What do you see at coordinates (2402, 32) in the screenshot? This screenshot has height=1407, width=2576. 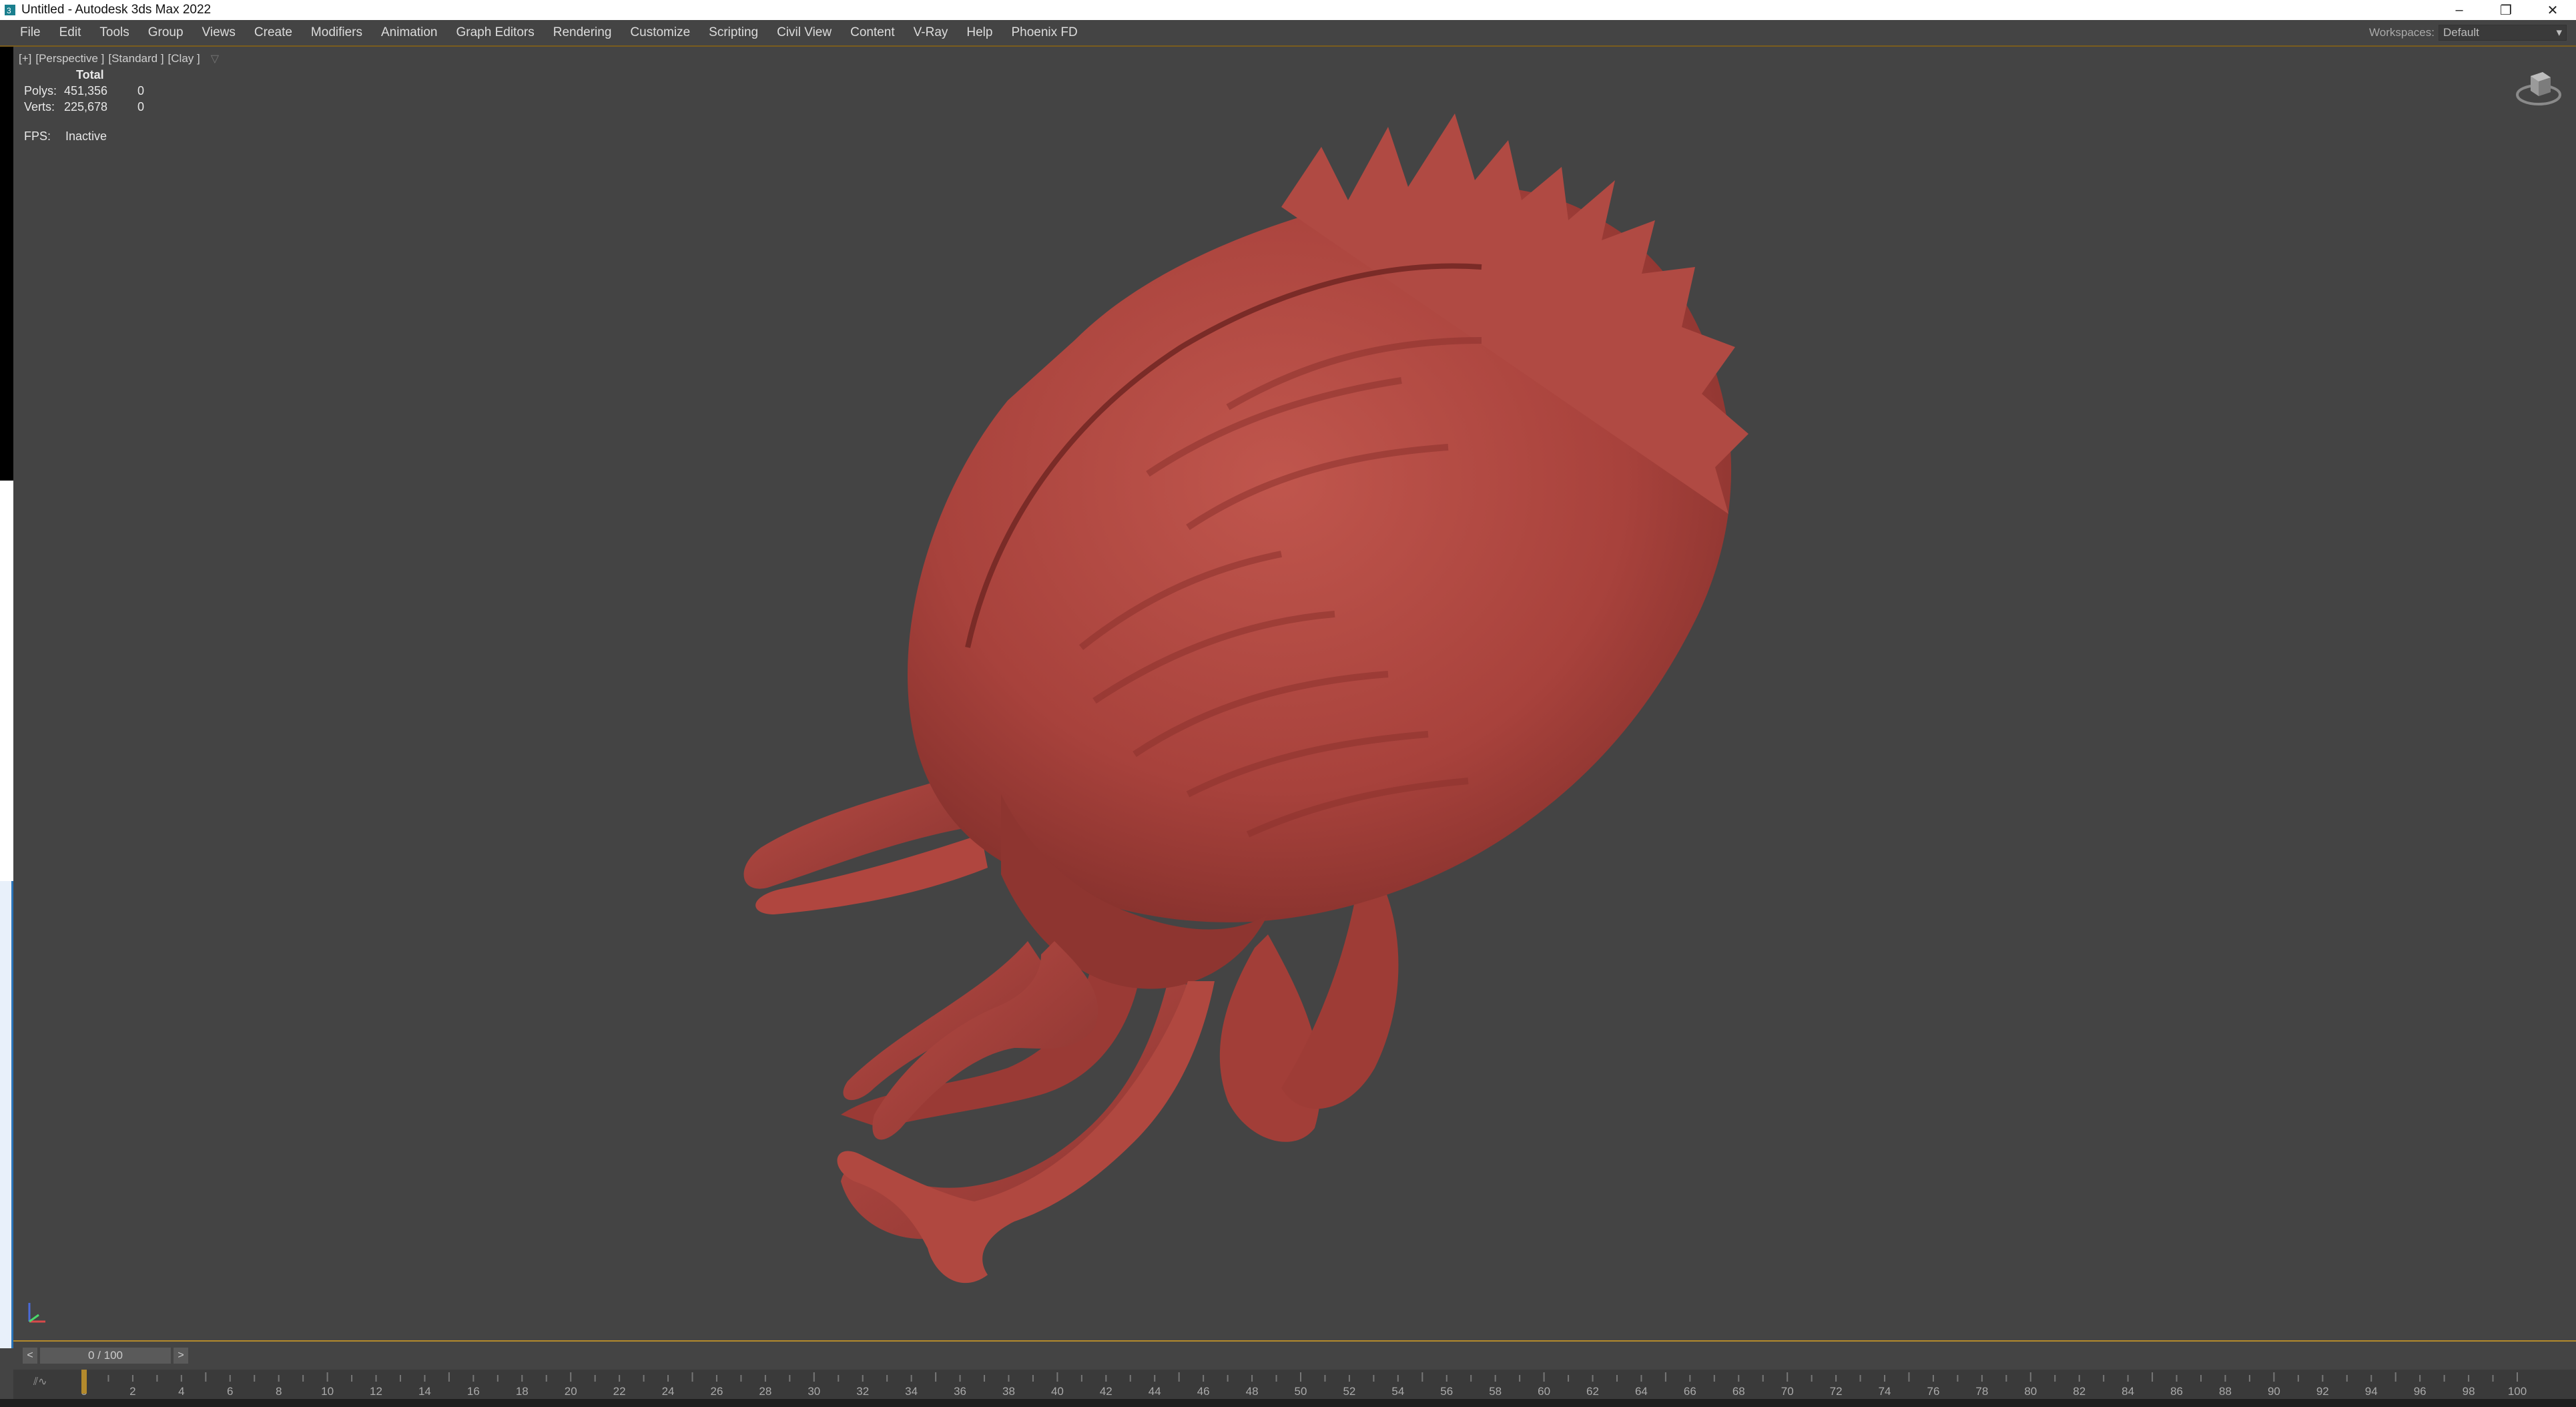 I see `workspaces-label: Workspaces:` at bounding box center [2402, 32].